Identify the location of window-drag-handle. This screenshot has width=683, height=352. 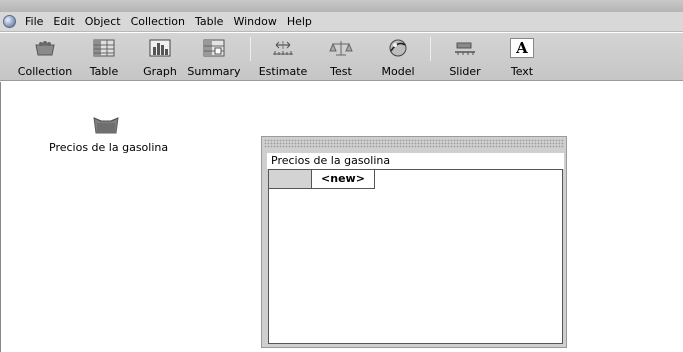
(414, 143).